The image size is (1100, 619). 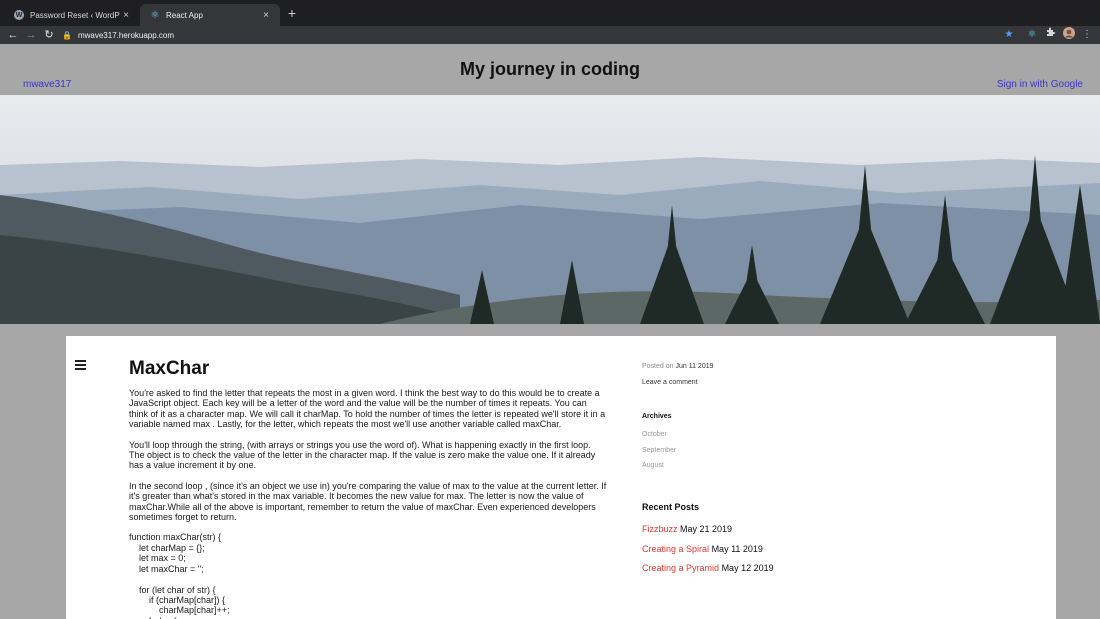 I want to click on bookmark-star-icon: ★, so click(x=1009, y=35).